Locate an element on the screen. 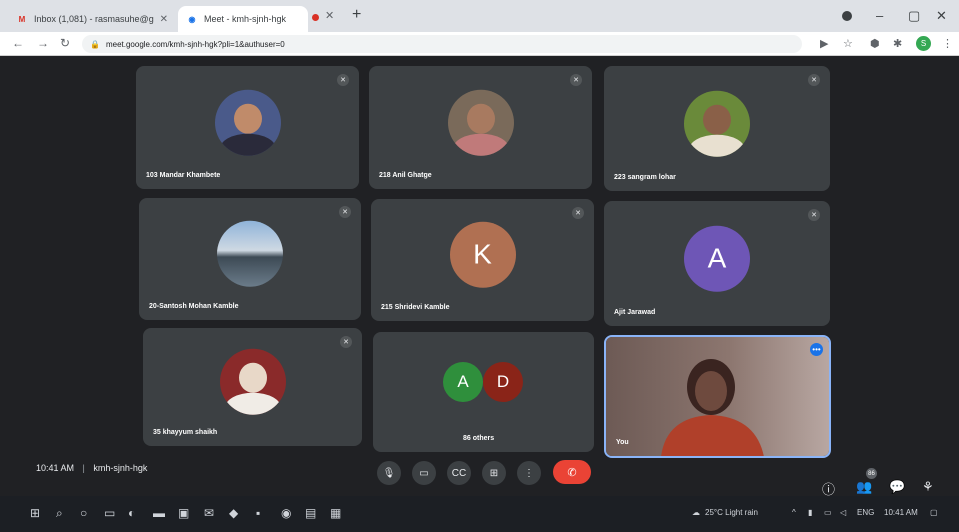  taskbar-clock: 10:41 AM is located at coordinates (901, 512).